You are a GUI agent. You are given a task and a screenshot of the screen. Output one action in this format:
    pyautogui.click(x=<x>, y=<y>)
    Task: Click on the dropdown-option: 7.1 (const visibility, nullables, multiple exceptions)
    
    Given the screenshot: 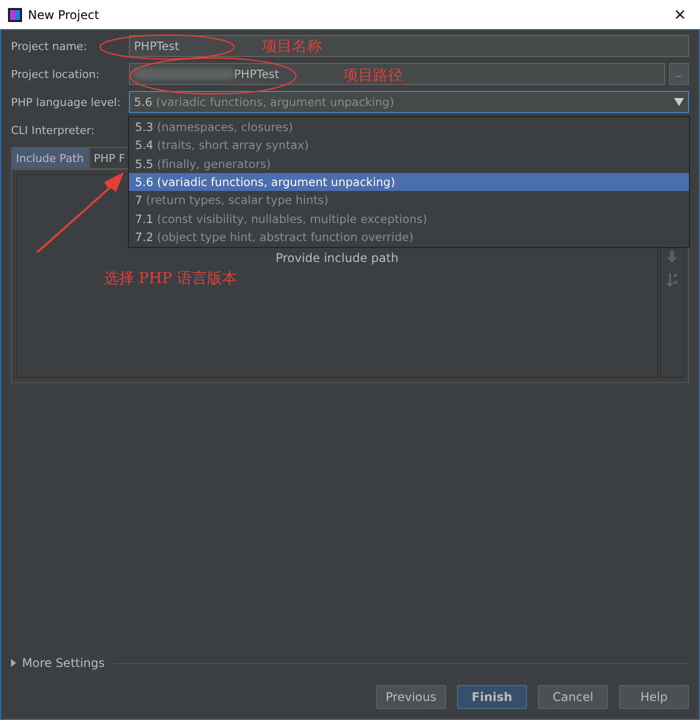 What is the action you would take?
    pyautogui.click(x=409, y=218)
    